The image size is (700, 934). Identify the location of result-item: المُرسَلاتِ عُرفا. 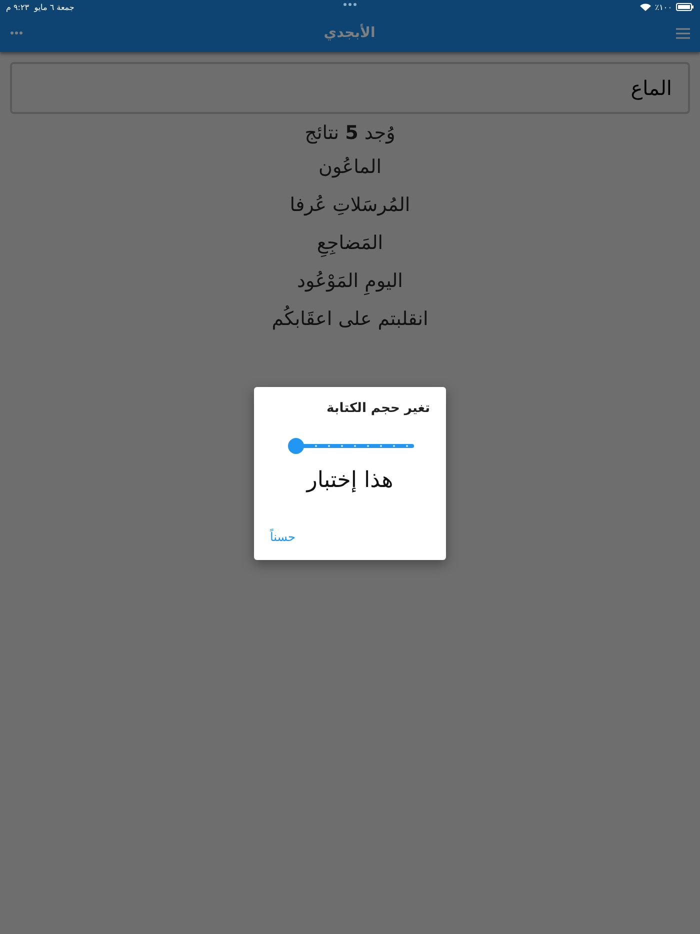
(350, 205).